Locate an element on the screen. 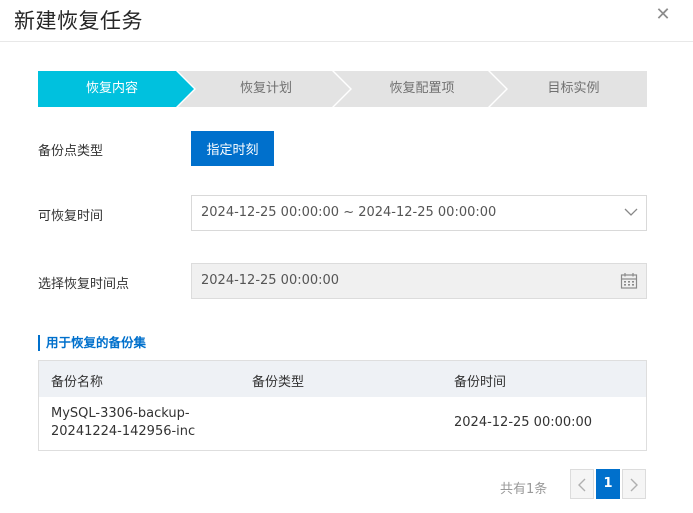  step-label: 恢复配置项 is located at coordinates (422, 88).